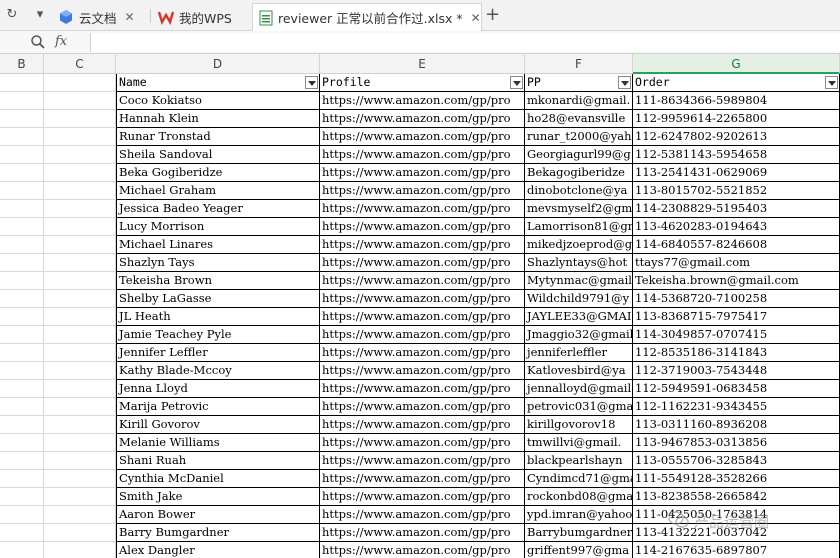 The image size is (840, 558). What do you see at coordinates (579, 209) in the screenshot?
I see `cell-pp: mevsmyself2@gma` at bounding box center [579, 209].